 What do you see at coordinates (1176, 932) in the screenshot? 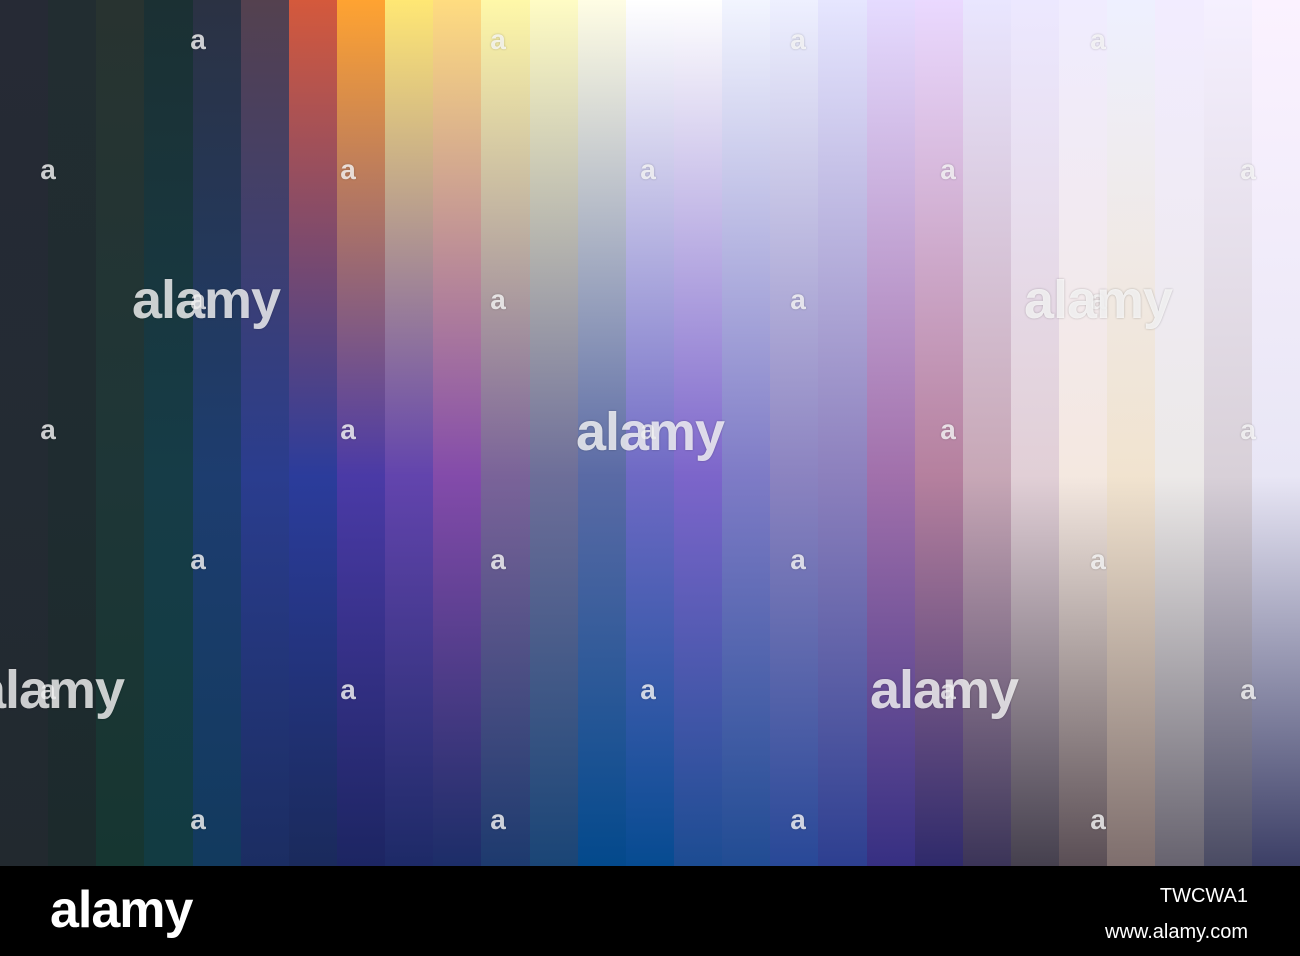
I see `site-url: www.alamy.com` at bounding box center [1176, 932].